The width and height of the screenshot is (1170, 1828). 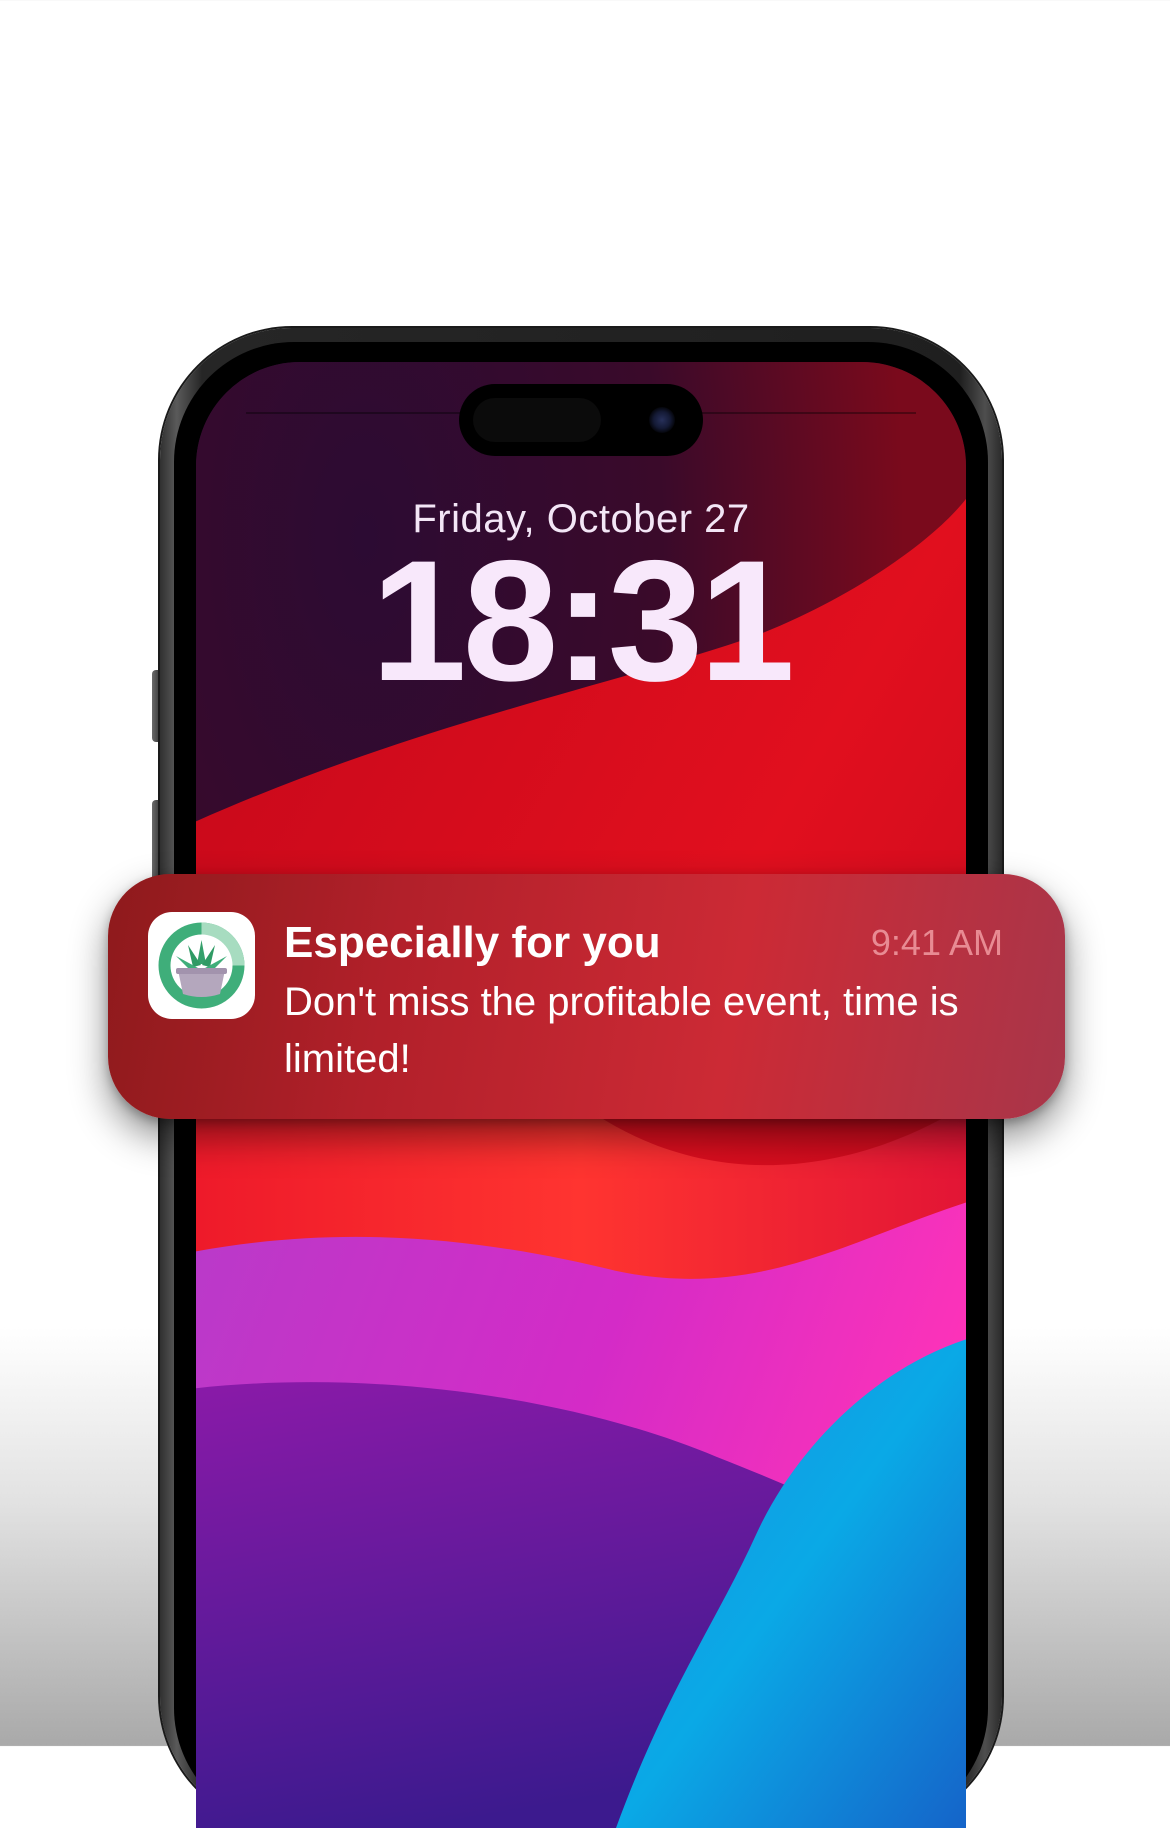 What do you see at coordinates (936, 942) in the screenshot?
I see `notification-timestamp: 9:41 AM` at bounding box center [936, 942].